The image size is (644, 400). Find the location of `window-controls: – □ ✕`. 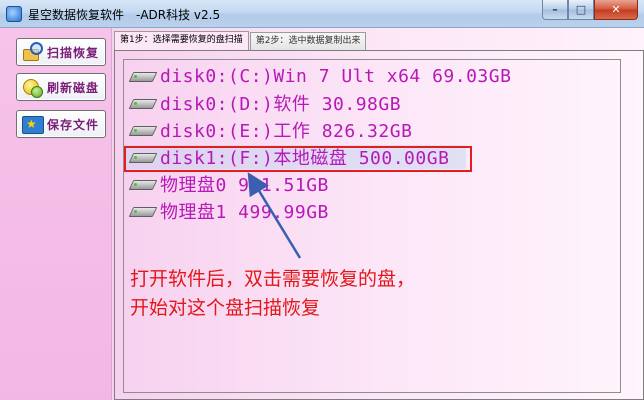

window-controls: – □ ✕ is located at coordinates (590, 10).